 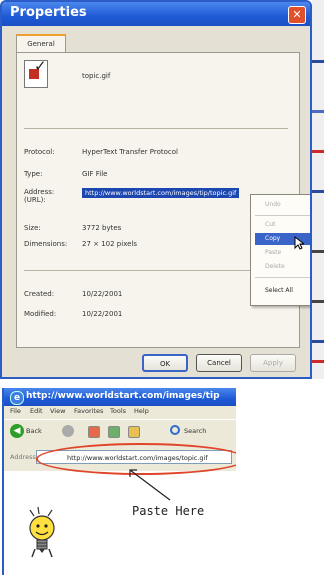 What do you see at coordinates (156, 14) in the screenshot?
I see `dialog-titlebar: Properties ✕` at bounding box center [156, 14].